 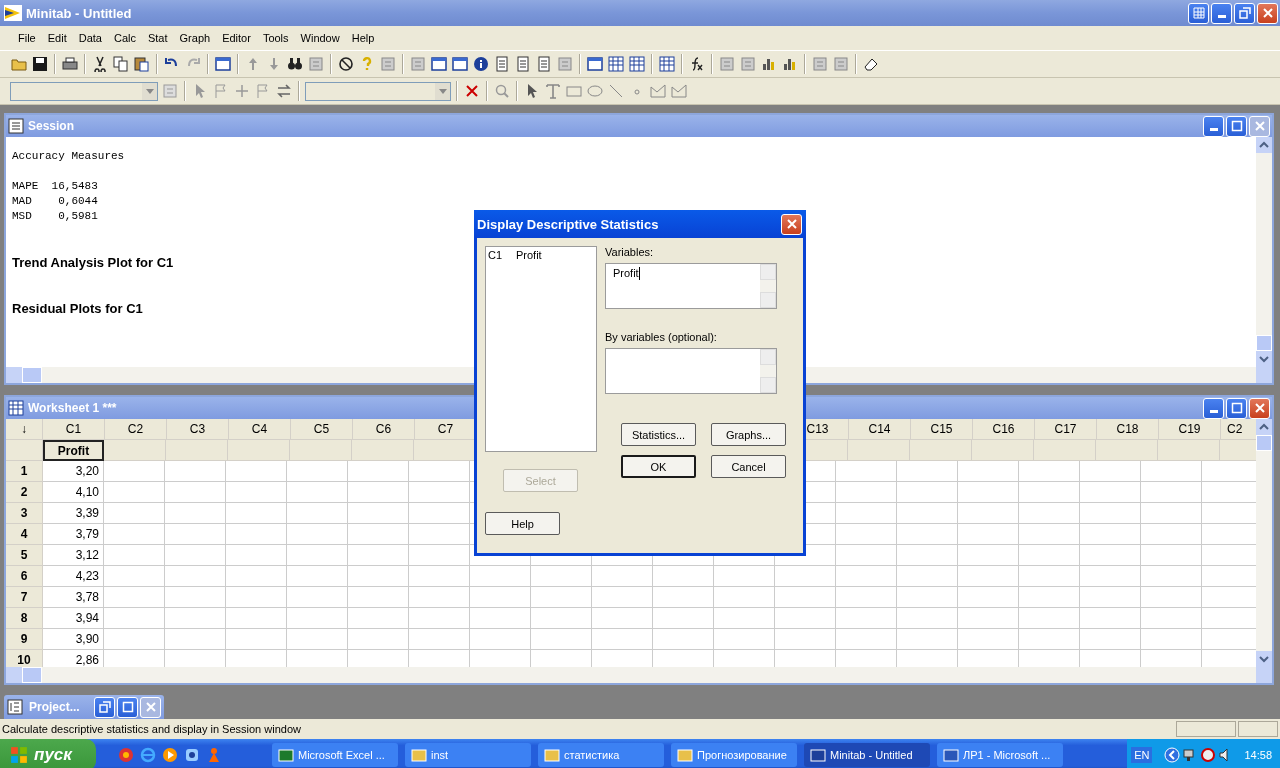 I want to click on row-number: 4, so click(x=24, y=534).